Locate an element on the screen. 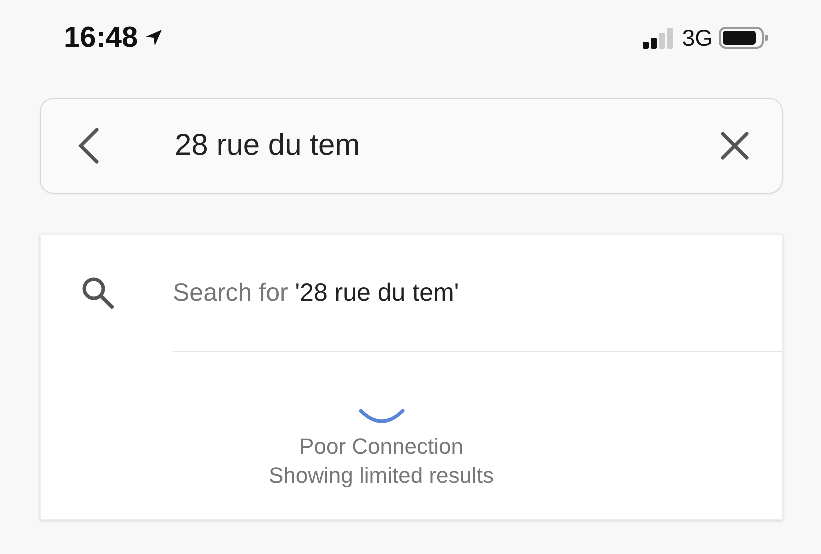  search-icon is located at coordinates (98, 293).